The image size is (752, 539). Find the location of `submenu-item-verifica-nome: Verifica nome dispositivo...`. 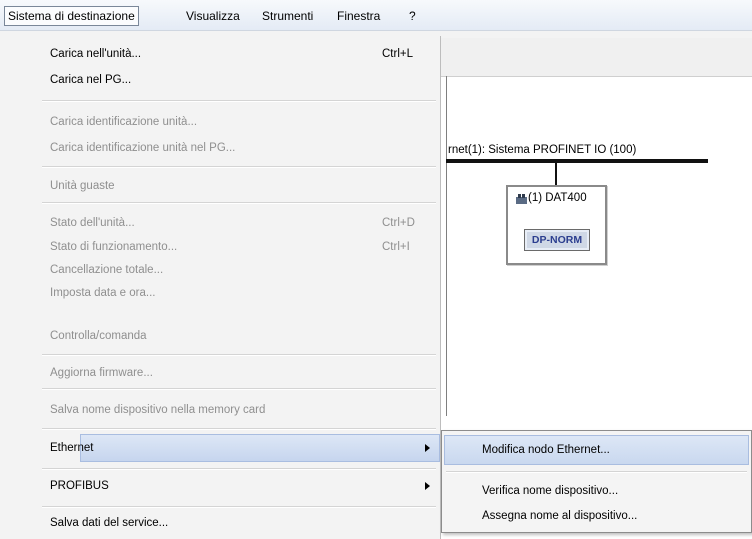

submenu-item-verifica-nome: Verifica nome dispositivo... is located at coordinates (550, 491).